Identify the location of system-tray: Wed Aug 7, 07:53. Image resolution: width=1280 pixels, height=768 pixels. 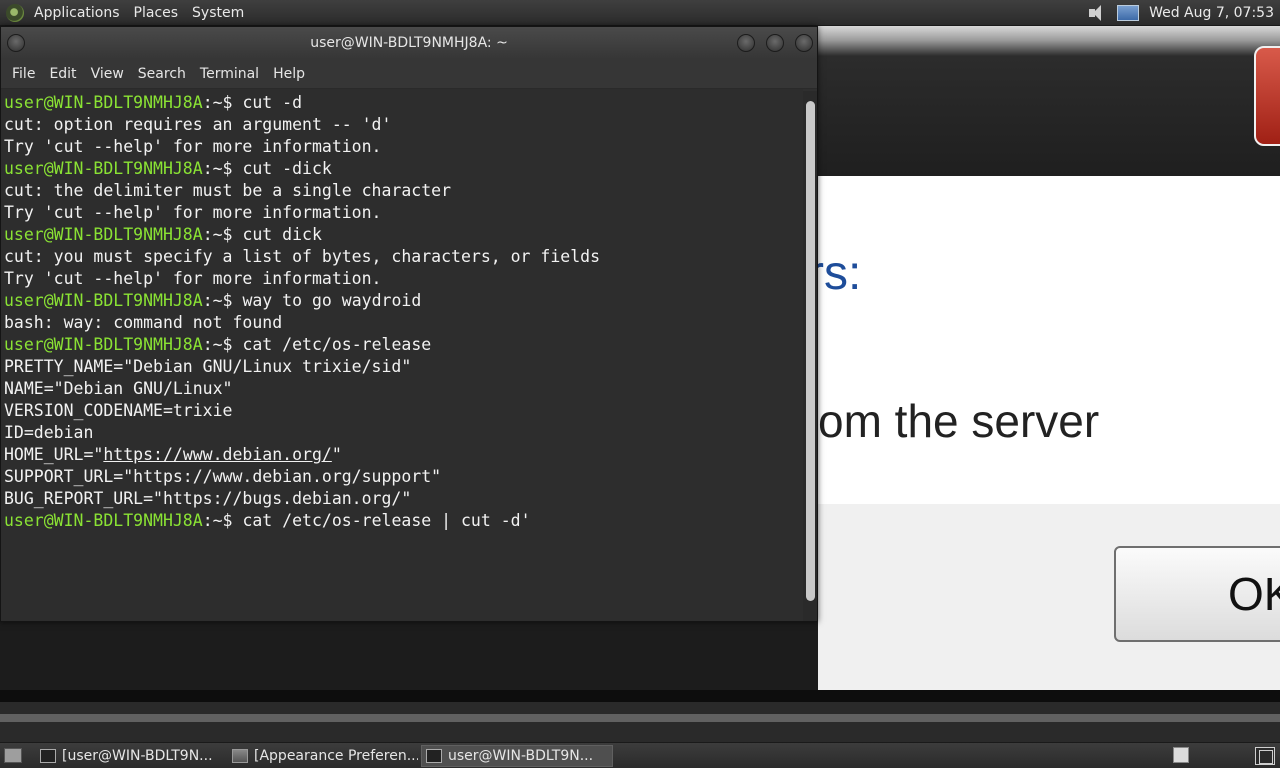
(1183, 13).